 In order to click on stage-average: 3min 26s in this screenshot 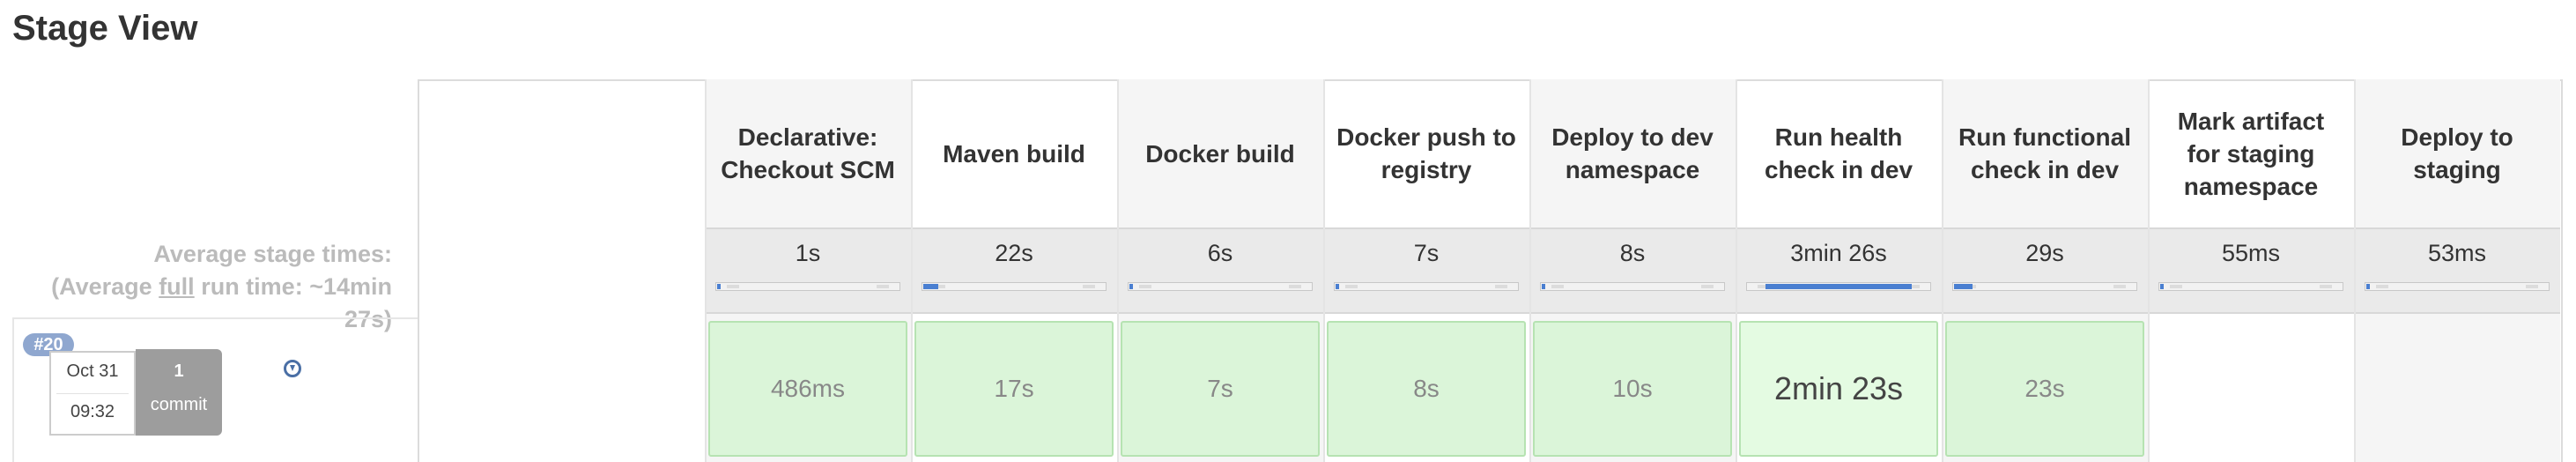, I will do `click(1839, 270)`.